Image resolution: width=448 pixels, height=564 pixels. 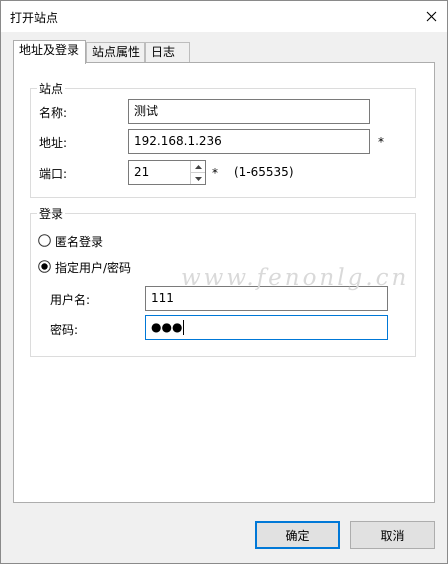 What do you see at coordinates (215, 173) in the screenshot?
I see `port-required-mark: *` at bounding box center [215, 173].